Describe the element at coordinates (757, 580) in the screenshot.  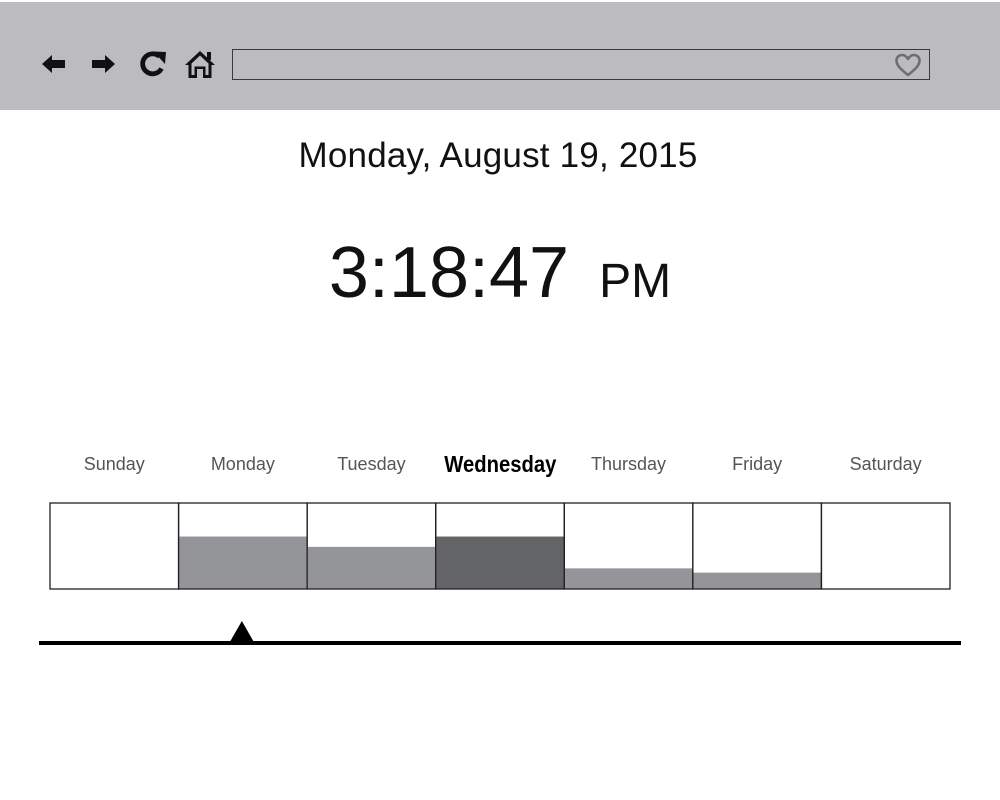
I see `chart-bar-friday` at that location.